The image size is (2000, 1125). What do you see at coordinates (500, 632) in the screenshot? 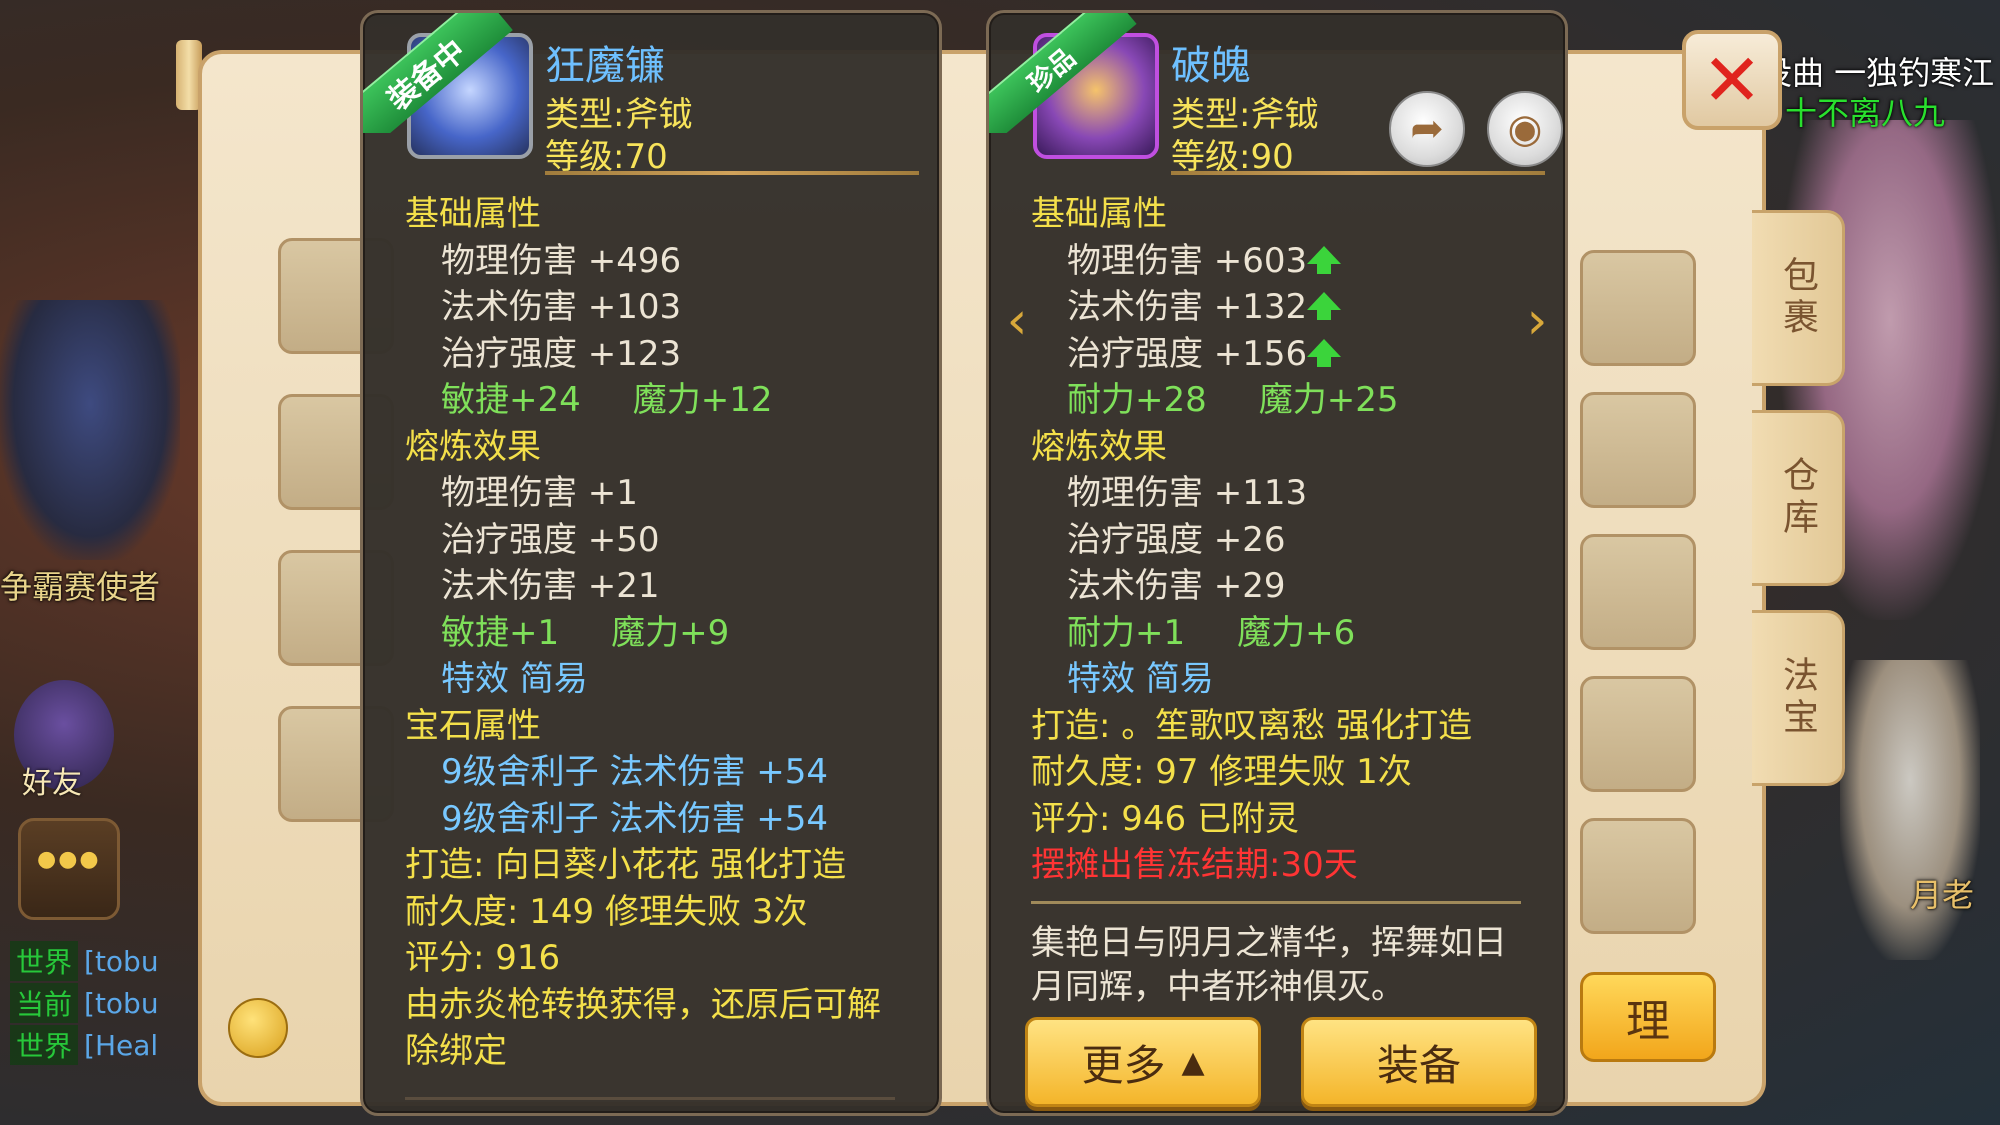
I see `bonus-stat: 敏捷+1` at bounding box center [500, 632].